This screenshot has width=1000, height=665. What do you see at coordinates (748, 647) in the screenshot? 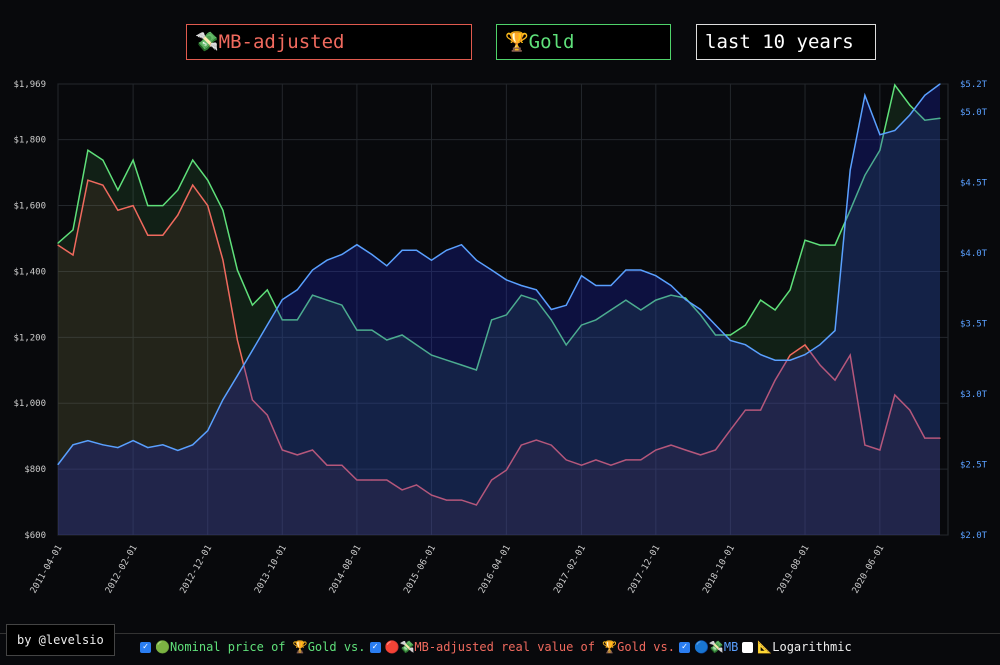
I see `log-checkbox` at bounding box center [748, 647].